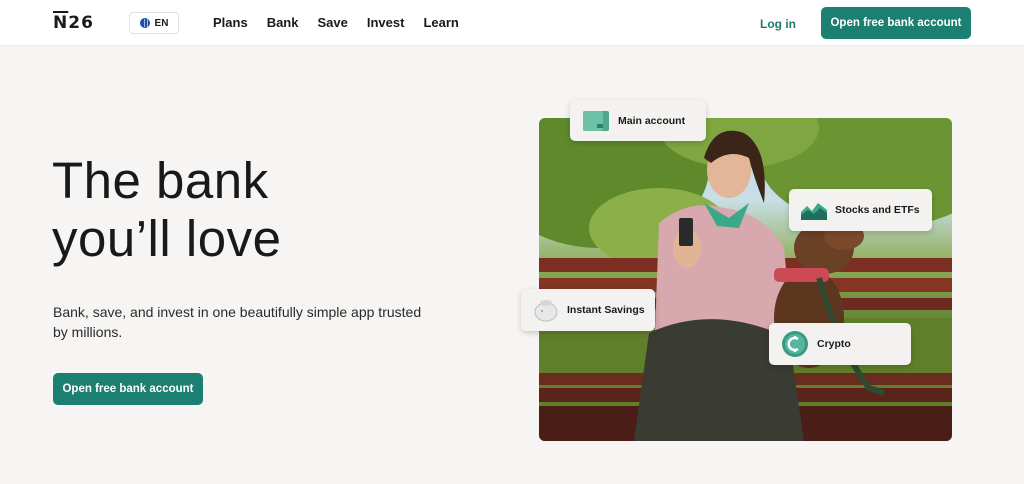 Image resolution: width=1024 pixels, height=484 pixels. I want to click on nav-item-bank: Bank, so click(283, 22).